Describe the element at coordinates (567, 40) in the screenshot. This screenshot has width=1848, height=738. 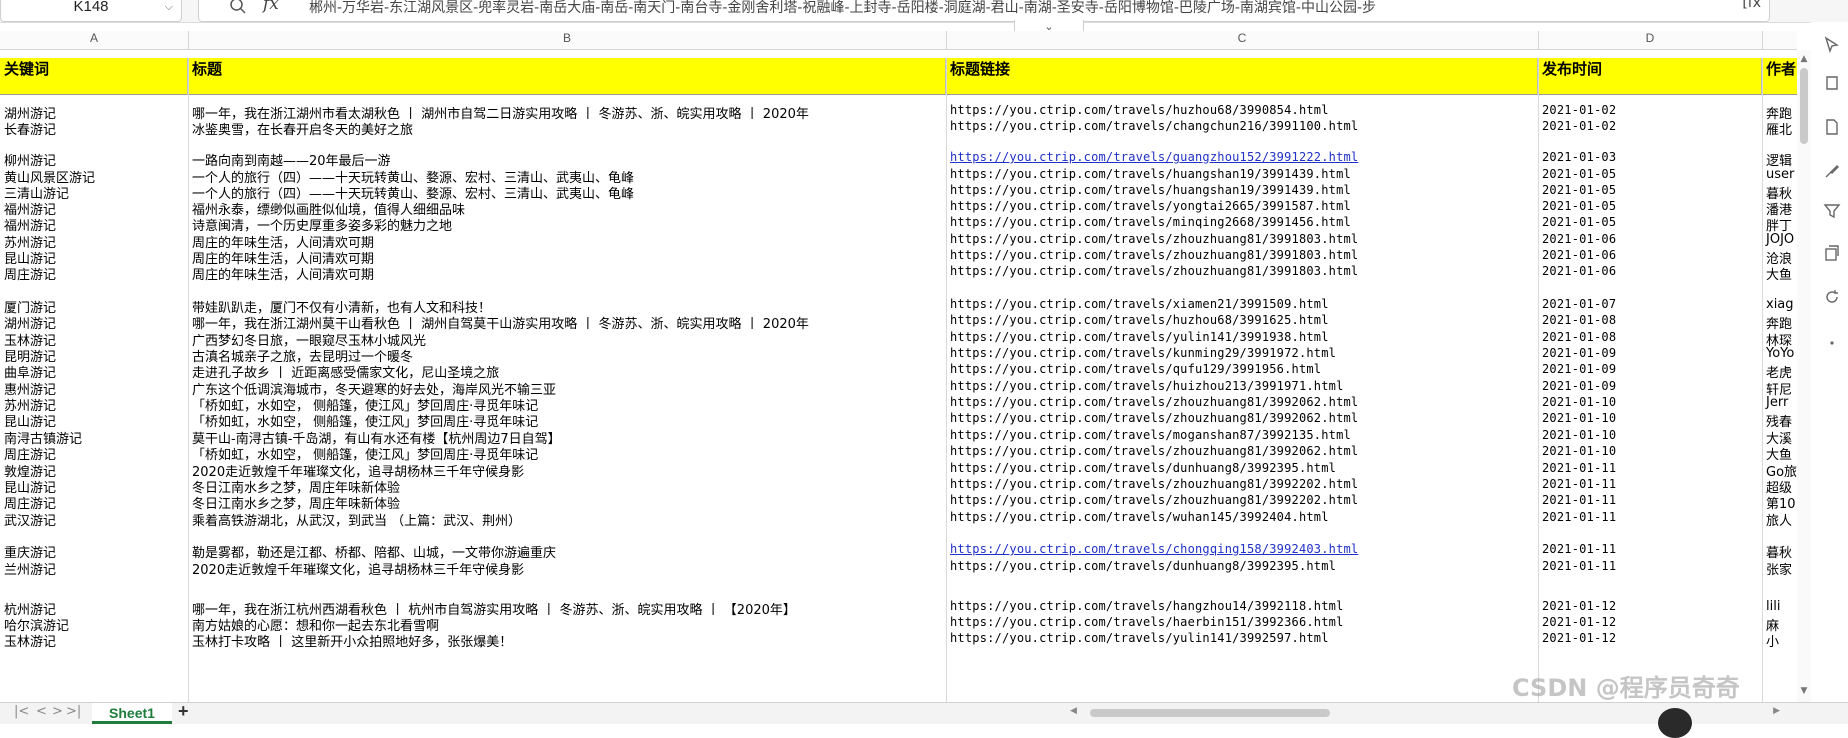
I see `column-header-b: B` at that location.